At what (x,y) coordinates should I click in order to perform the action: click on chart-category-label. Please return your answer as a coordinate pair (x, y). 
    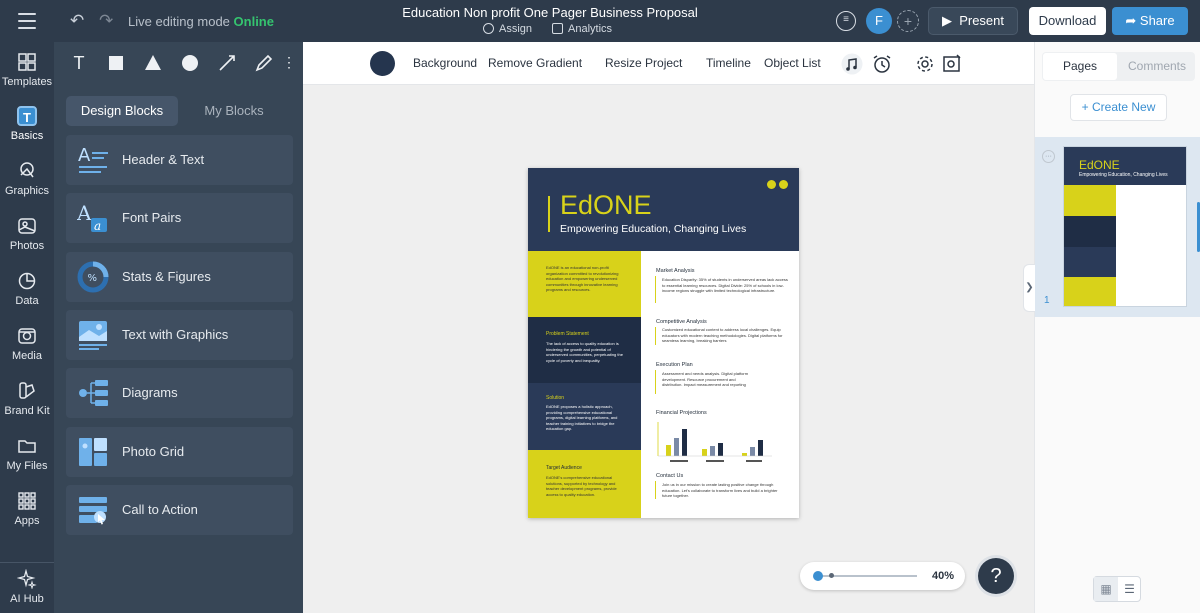
    Looking at the image, I should click on (754, 461).